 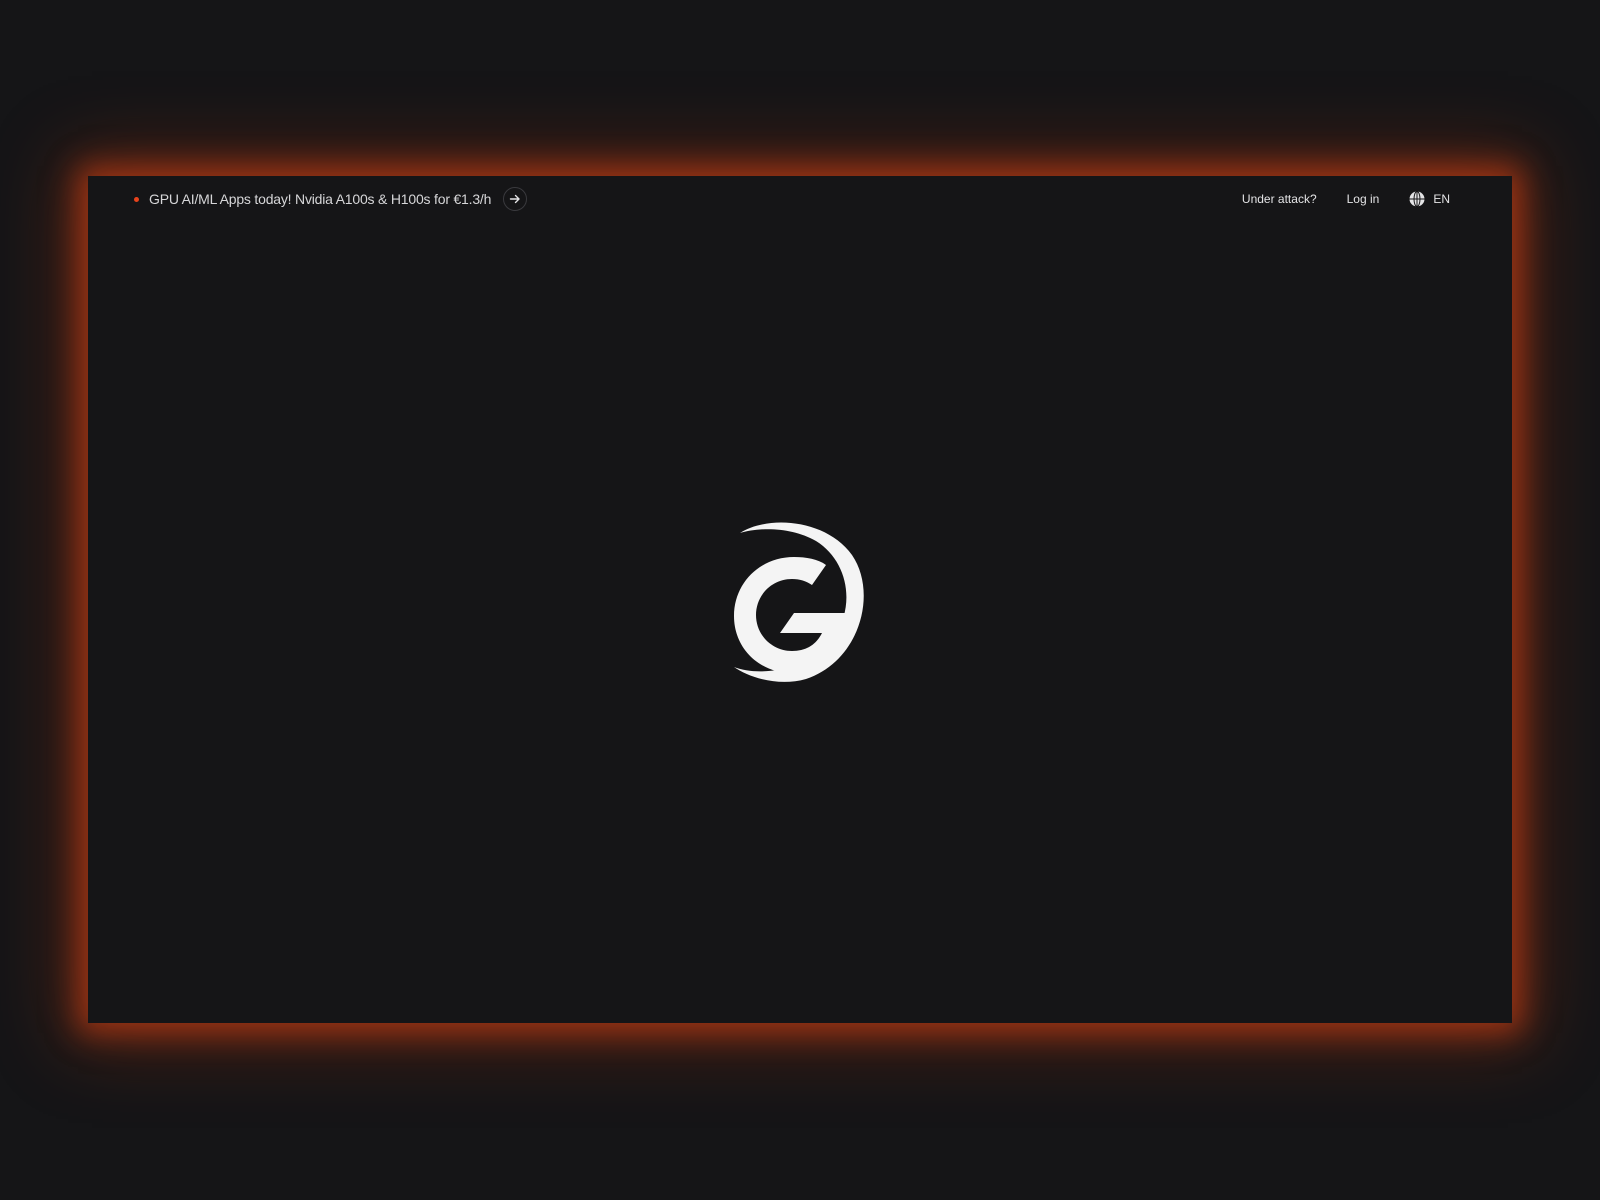 I want to click on language-selector: EN, so click(x=1429, y=199).